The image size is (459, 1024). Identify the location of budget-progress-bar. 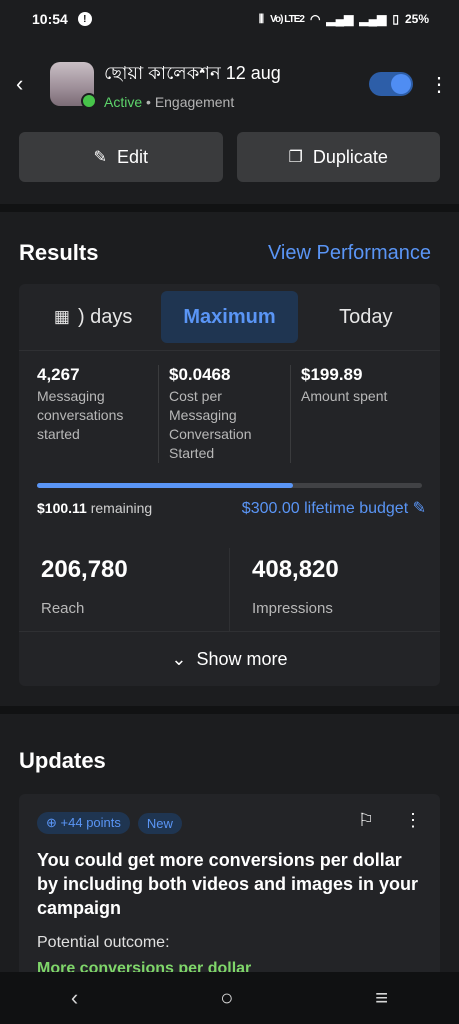
(229, 485).